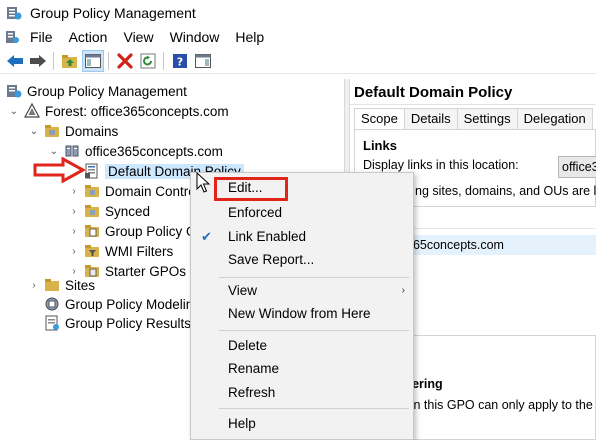 This screenshot has width=596, height=440. I want to click on group-policy-management-icon, so click(14, 91).